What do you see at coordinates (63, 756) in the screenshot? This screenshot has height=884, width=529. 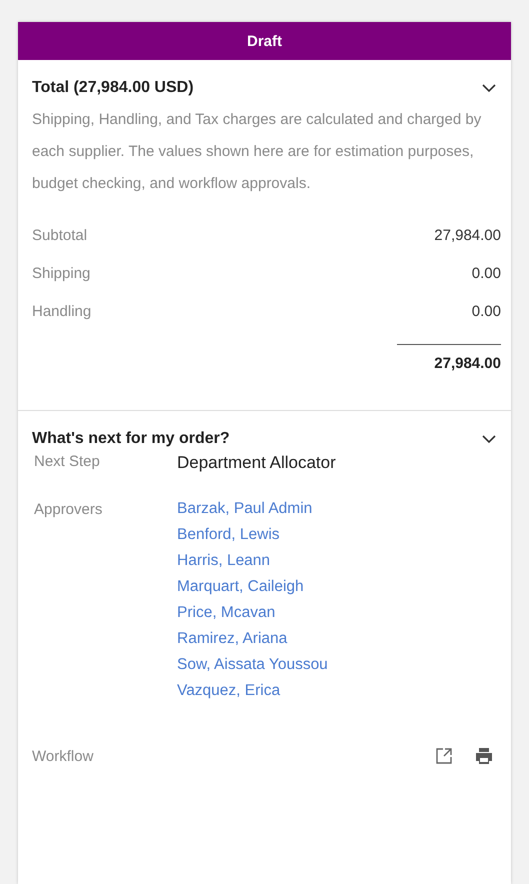 I see `workflow-label: Workflow` at bounding box center [63, 756].